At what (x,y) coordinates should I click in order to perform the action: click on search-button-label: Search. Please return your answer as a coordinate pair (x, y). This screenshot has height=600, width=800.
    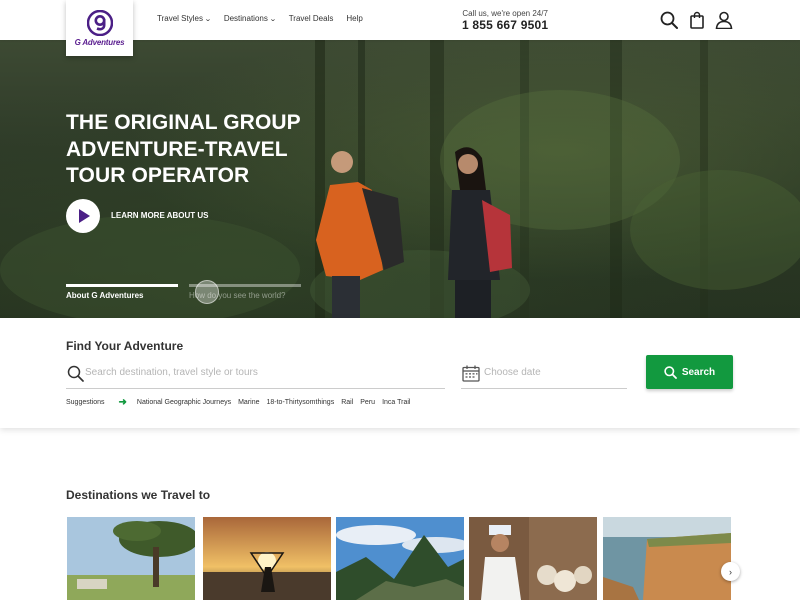
    Looking at the image, I should click on (698, 372).